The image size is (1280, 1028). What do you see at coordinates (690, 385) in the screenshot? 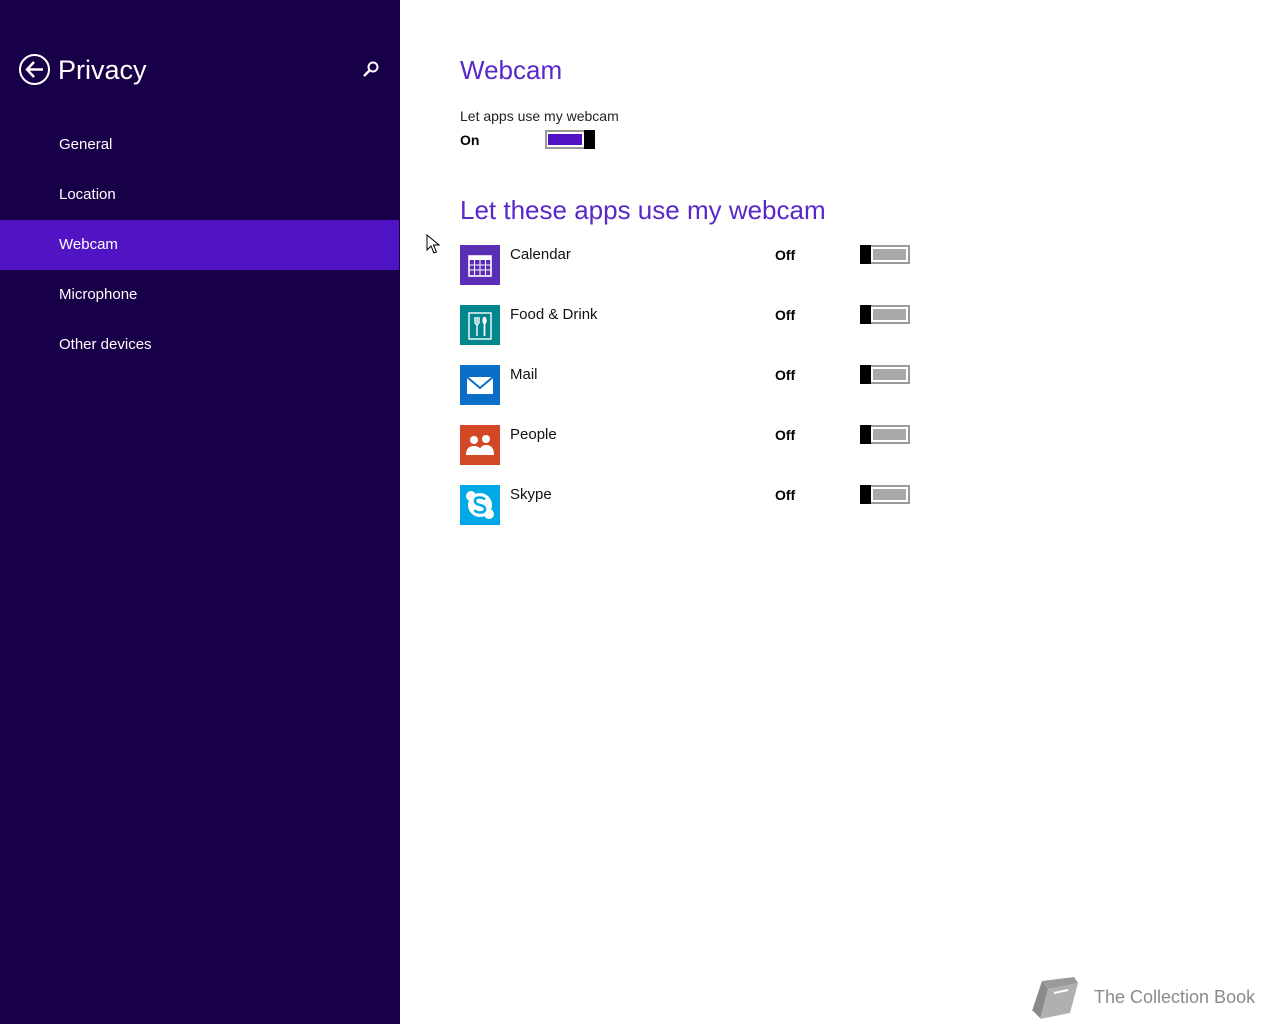
I see `app-row-mail: Mail Off` at bounding box center [690, 385].